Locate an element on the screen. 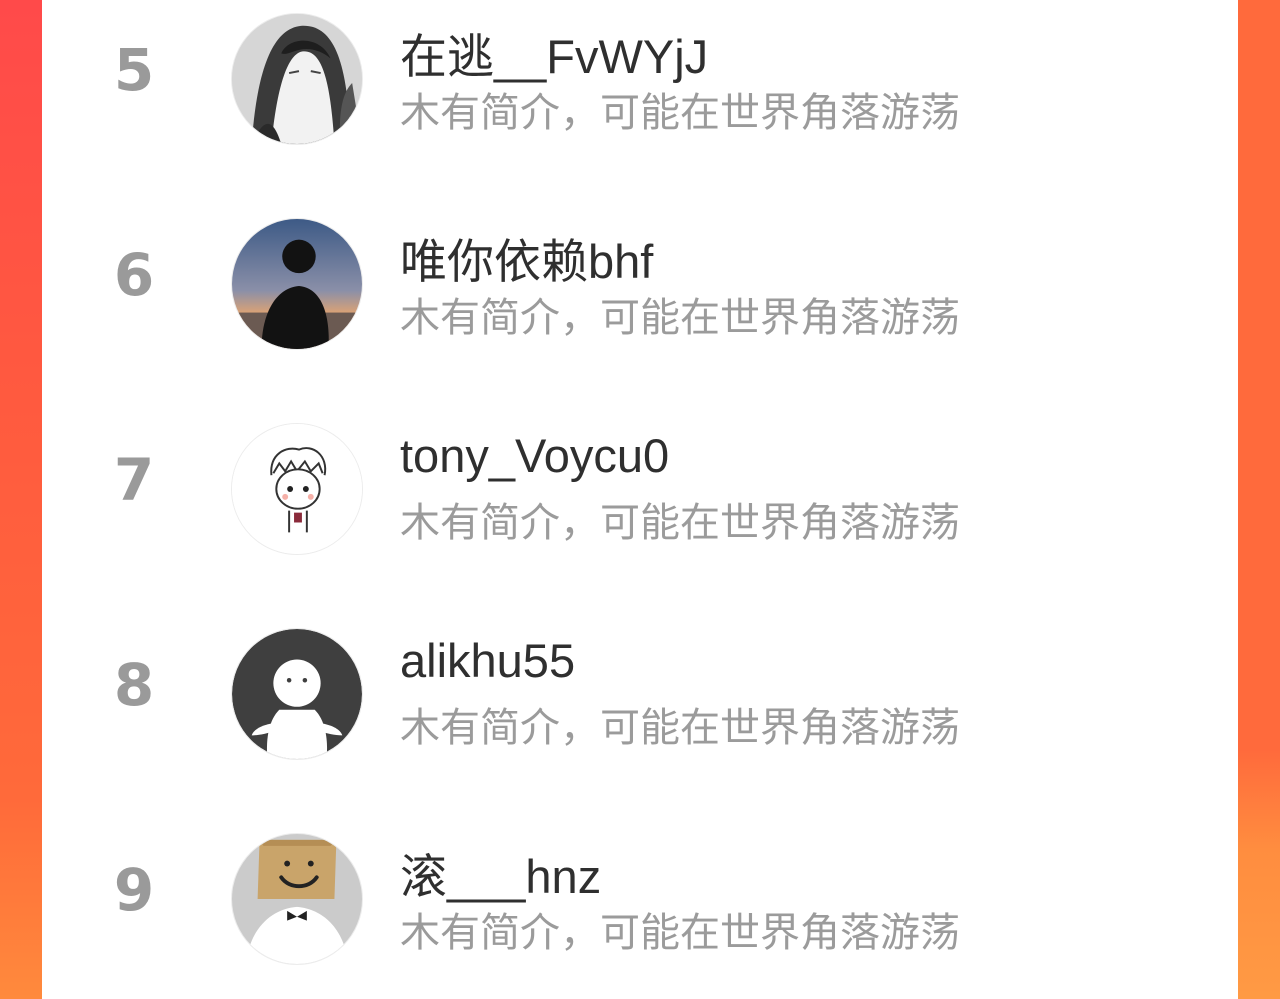  cartoon-boy-avatar-icon is located at coordinates (297, 489).